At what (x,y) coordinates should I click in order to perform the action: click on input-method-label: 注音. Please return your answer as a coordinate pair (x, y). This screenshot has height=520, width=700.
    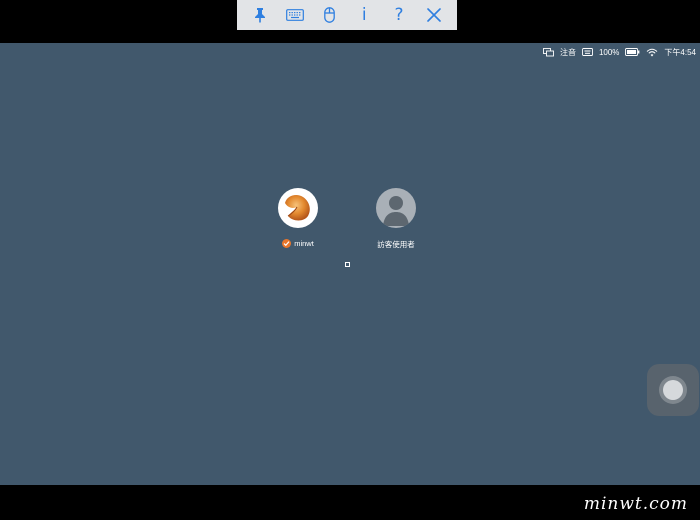
    Looking at the image, I should click on (568, 52).